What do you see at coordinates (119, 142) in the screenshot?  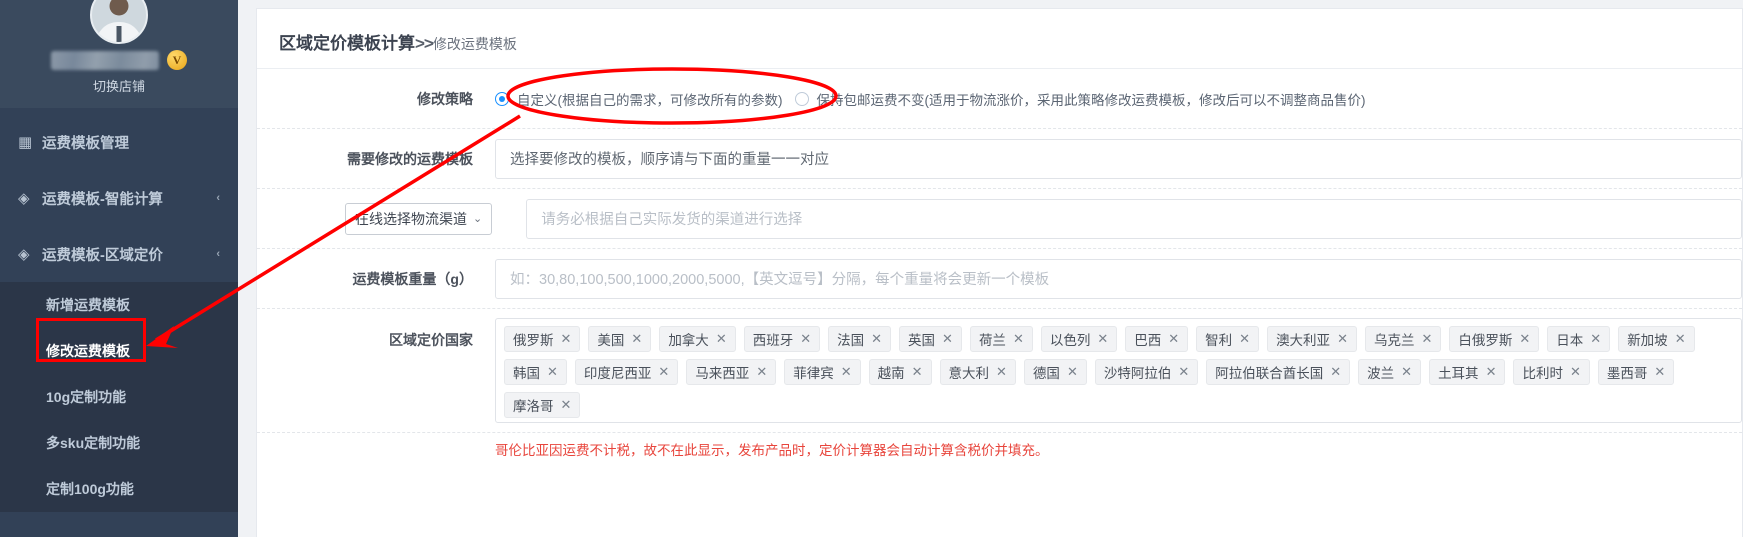 I see `sidebar-item-template-manage: ▦ 运费模板管理` at bounding box center [119, 142].